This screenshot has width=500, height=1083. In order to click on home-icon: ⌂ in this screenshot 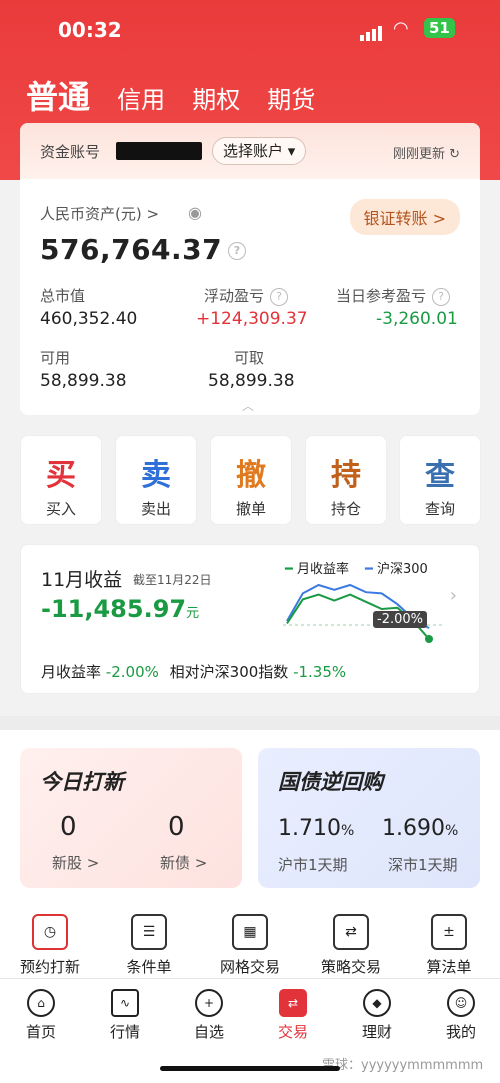, I will do `click(41, 1003)`.